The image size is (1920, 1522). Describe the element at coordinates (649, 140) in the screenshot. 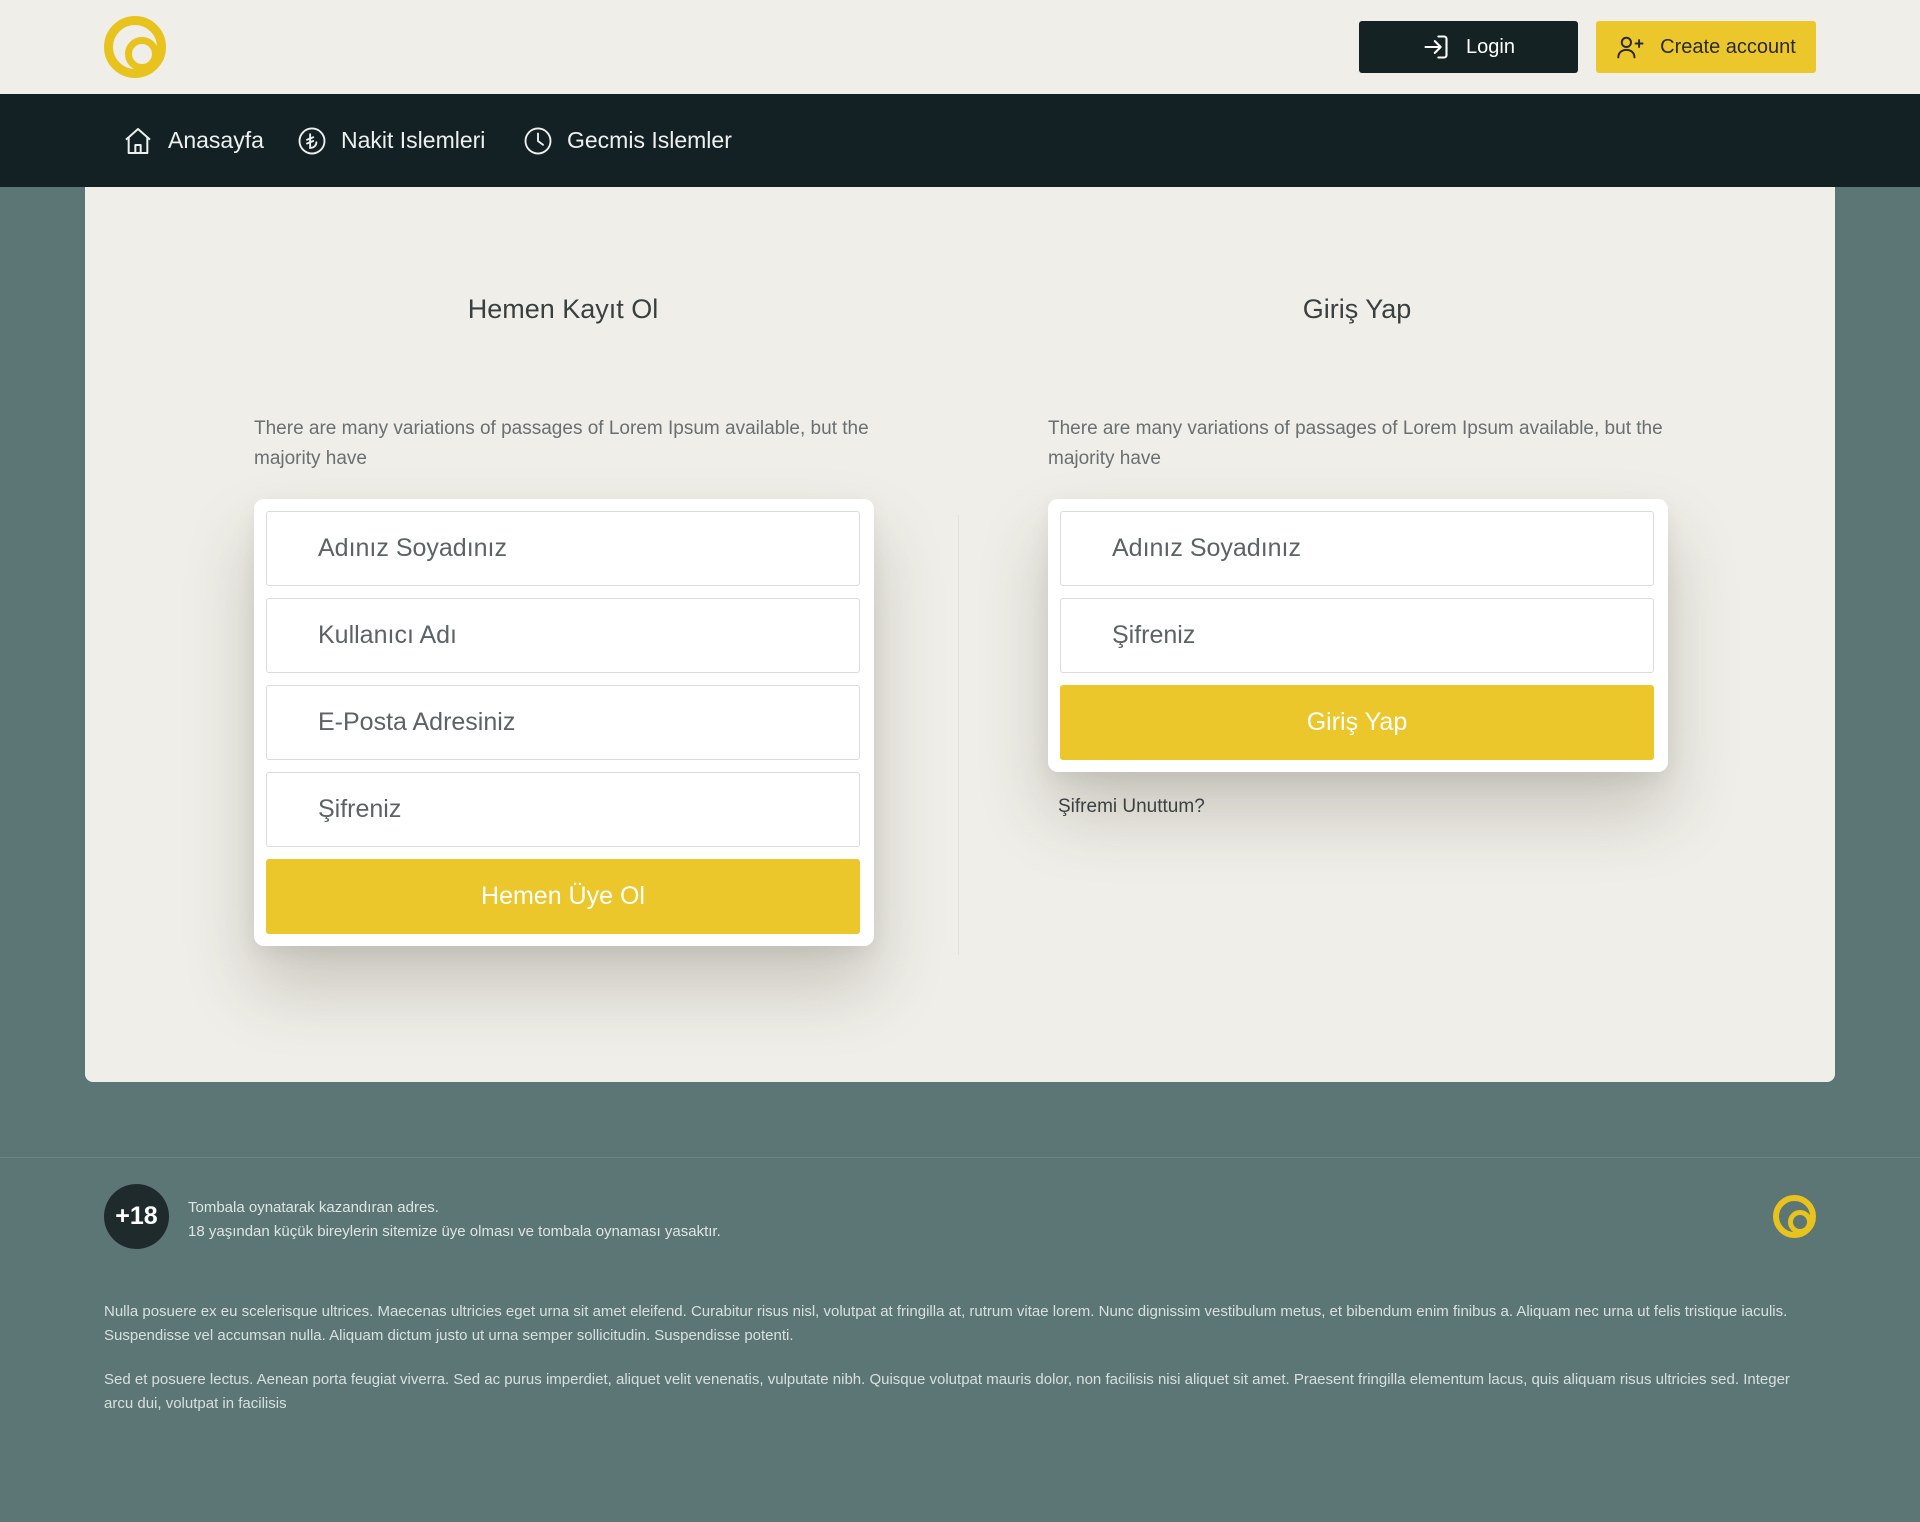

I see `nav-label: Gecmis Islemler` at that location.